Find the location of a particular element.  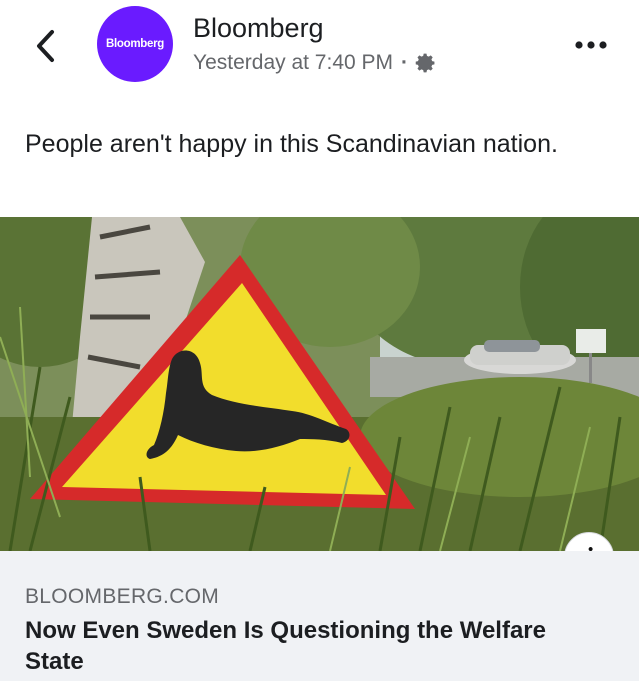

more-horizontal-icon is located at coordinates (591, 45).